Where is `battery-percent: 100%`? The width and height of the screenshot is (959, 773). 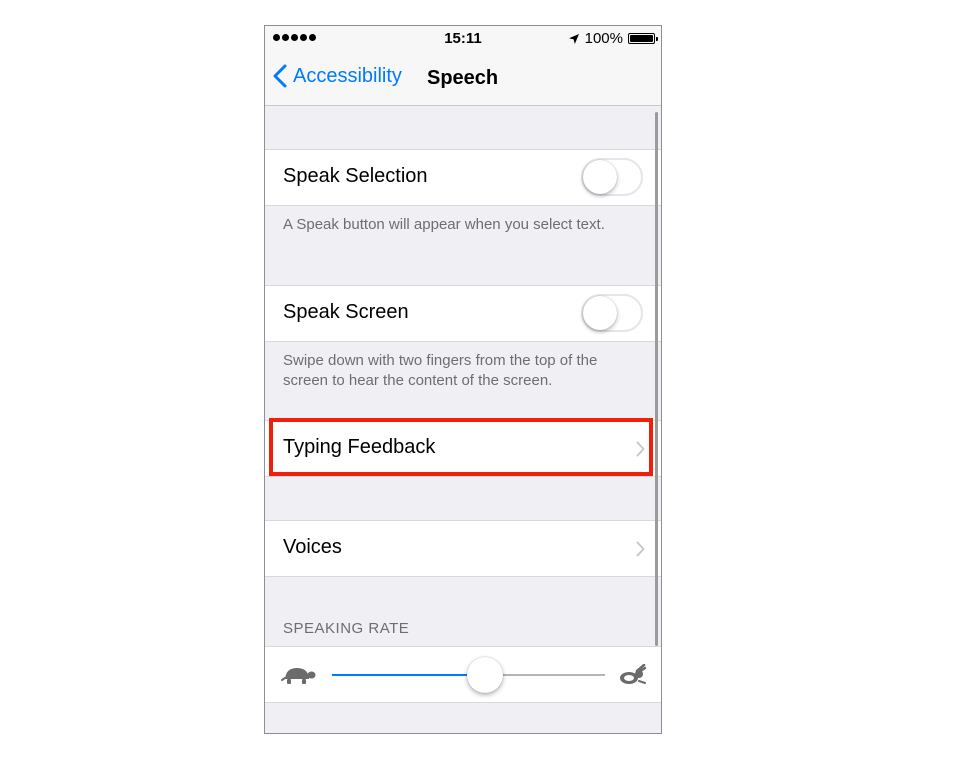 battery-percent: 100% is located at coordinates (603, 38).